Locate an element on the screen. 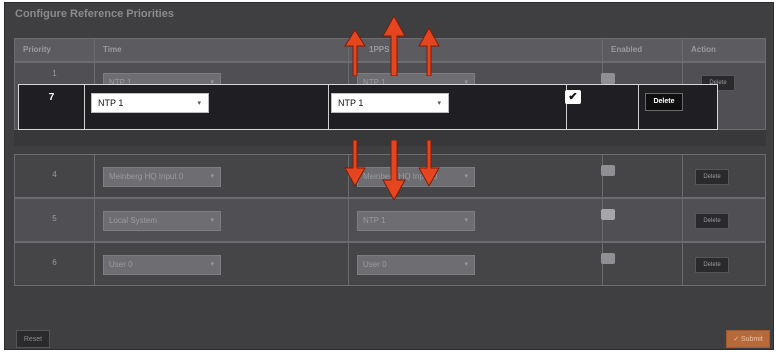 The height and width of the screenshot is (354, 776). header-enabled: Enabled is located at coordinates (643, 50).